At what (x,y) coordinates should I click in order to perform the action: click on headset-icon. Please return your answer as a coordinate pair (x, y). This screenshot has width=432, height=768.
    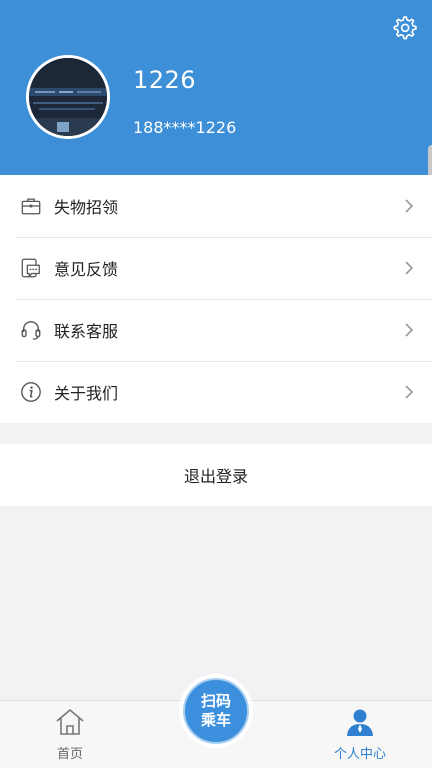
    Looking at the image, I should click on (31, 330).